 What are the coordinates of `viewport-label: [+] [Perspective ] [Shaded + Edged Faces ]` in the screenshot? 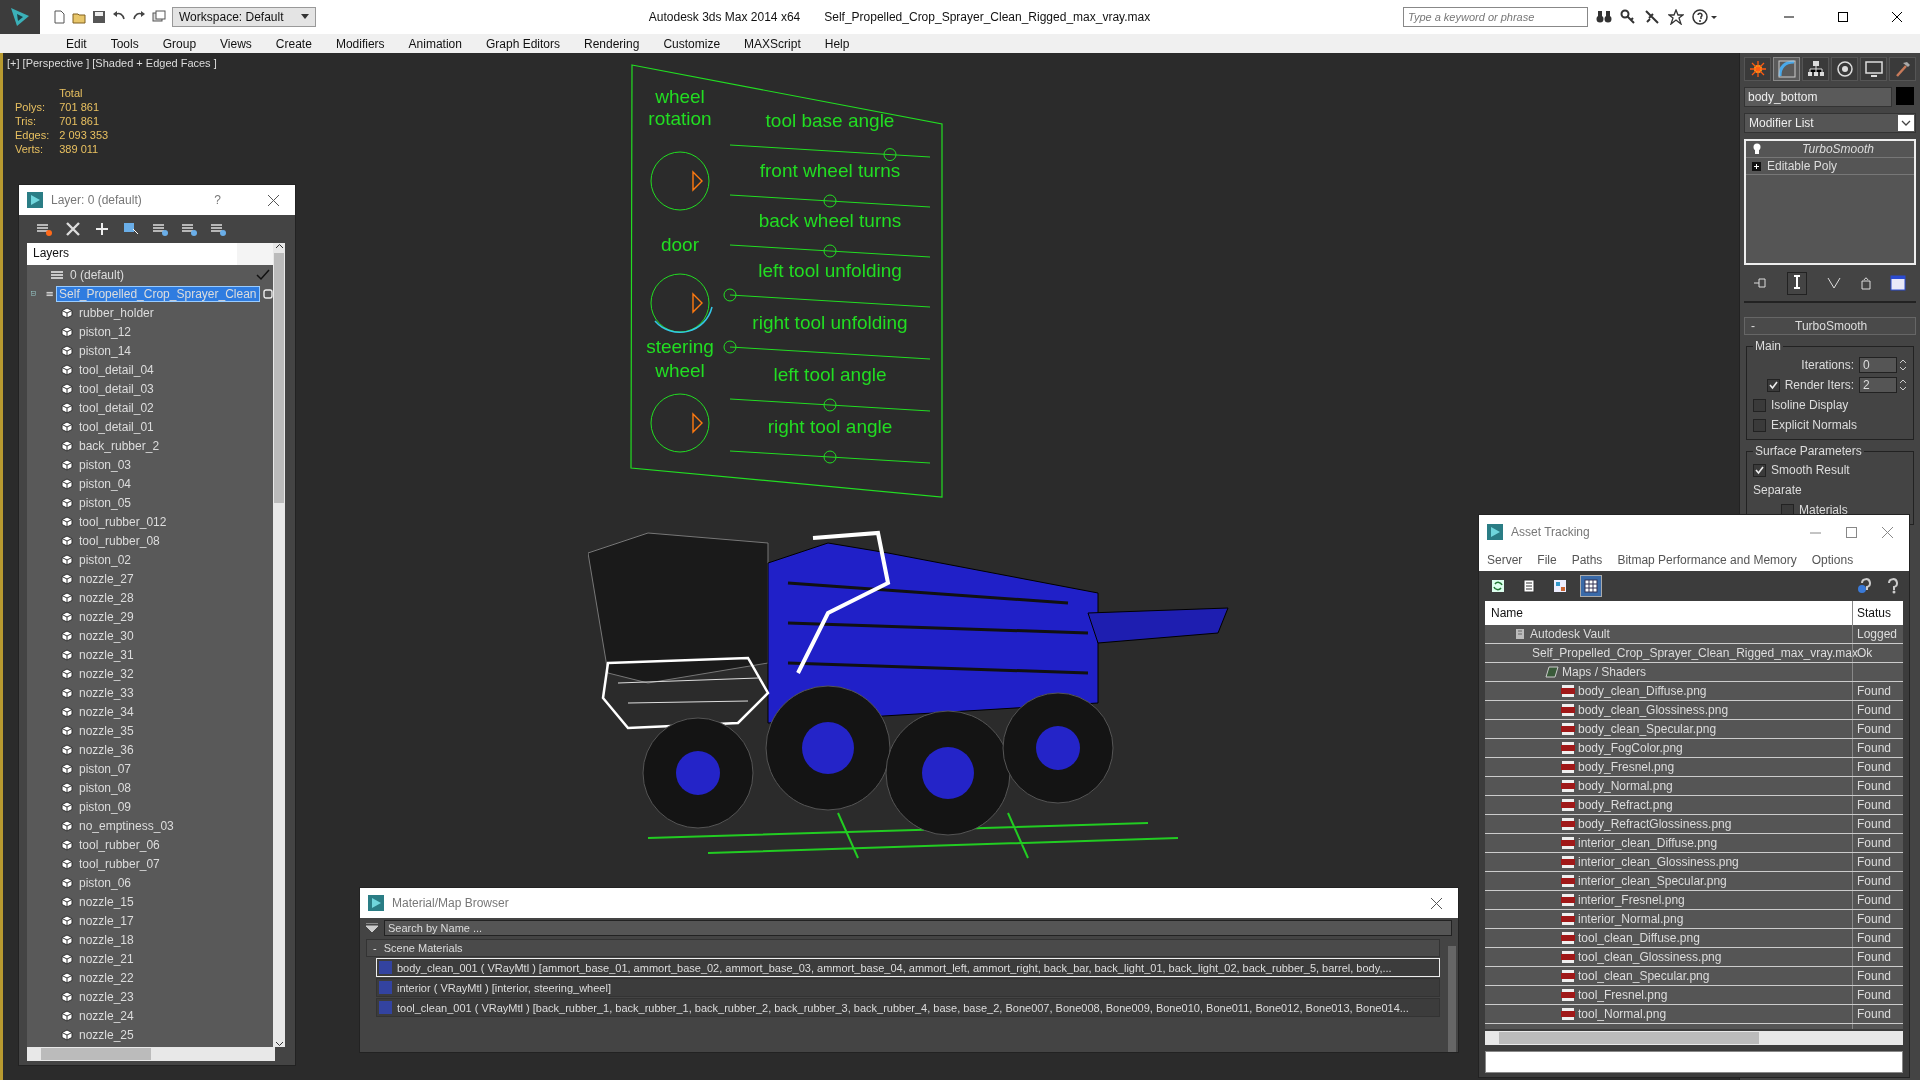 It's located at (112, 63).